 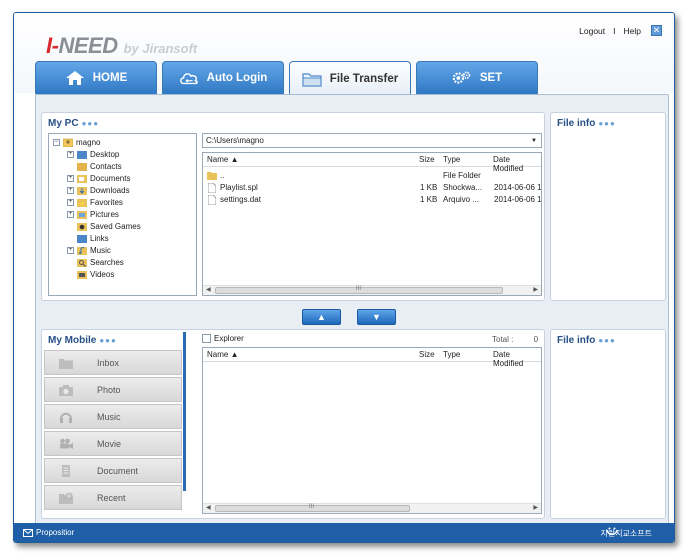 I want to click on download-button: ▼, so click(x=376, y=317).